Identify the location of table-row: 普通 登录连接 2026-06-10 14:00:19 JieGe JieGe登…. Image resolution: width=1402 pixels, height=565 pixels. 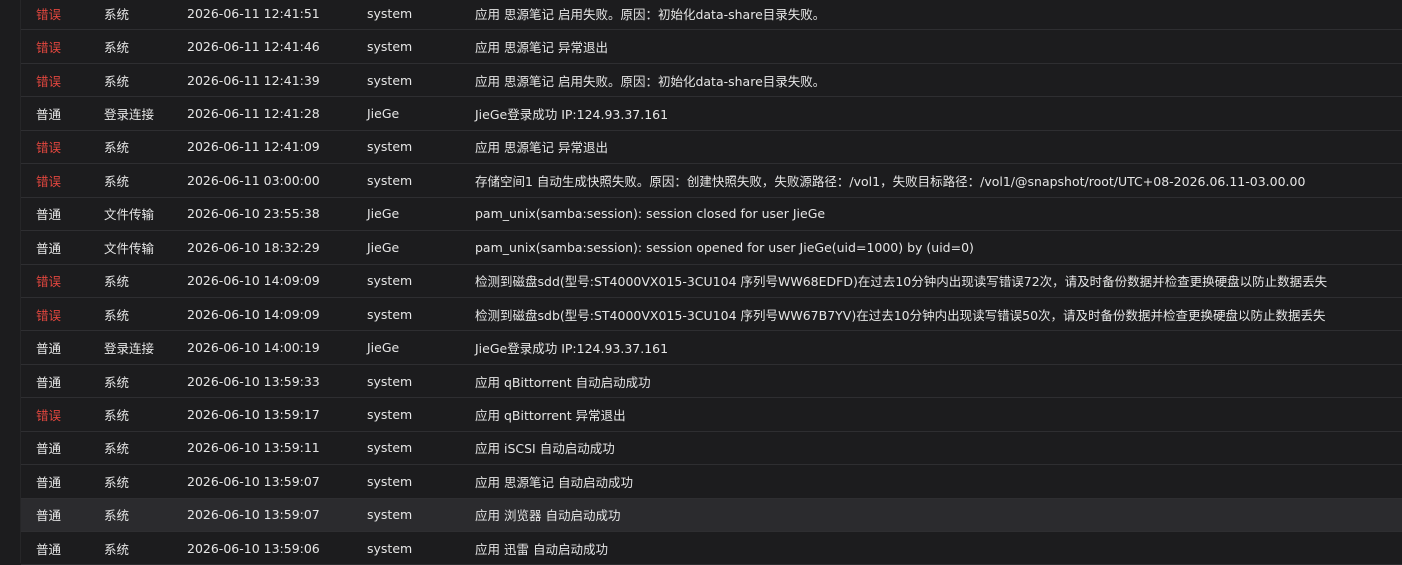
(711, 348).